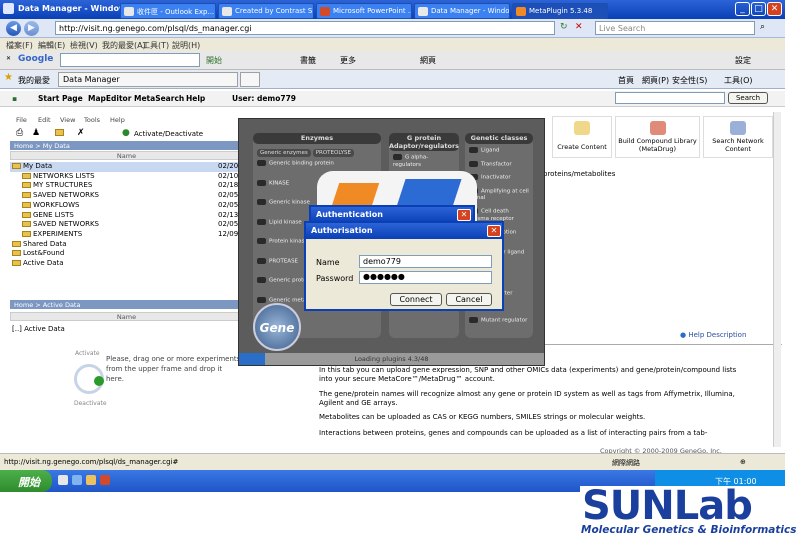  I want to click on web-button: 網頁, so click(428, 60).